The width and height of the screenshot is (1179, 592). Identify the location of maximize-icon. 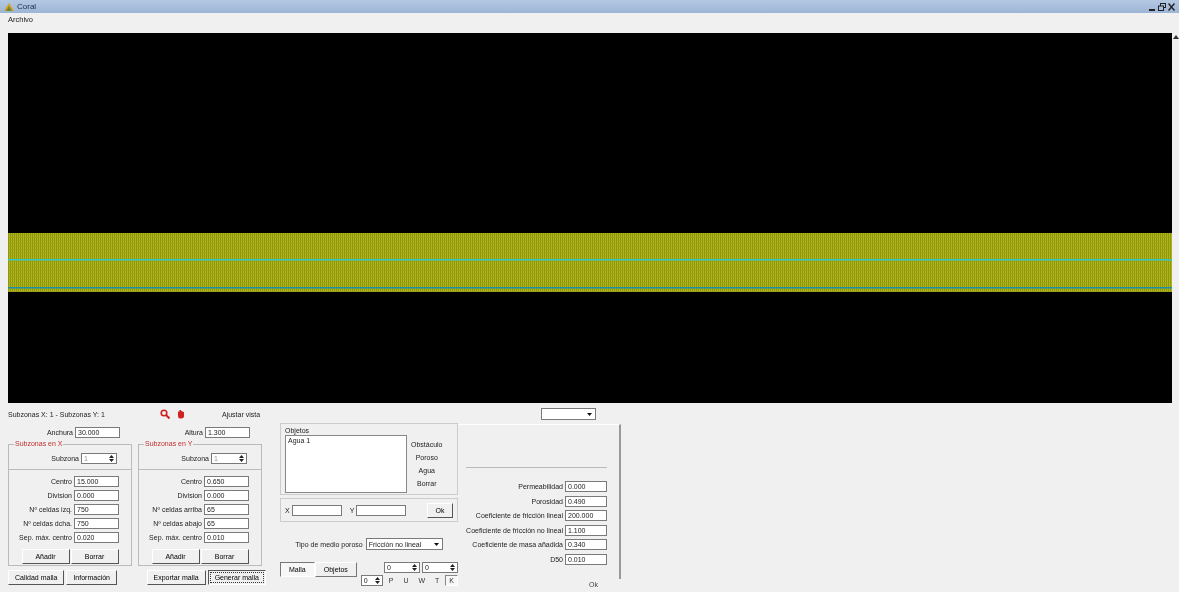
(1162, 6).